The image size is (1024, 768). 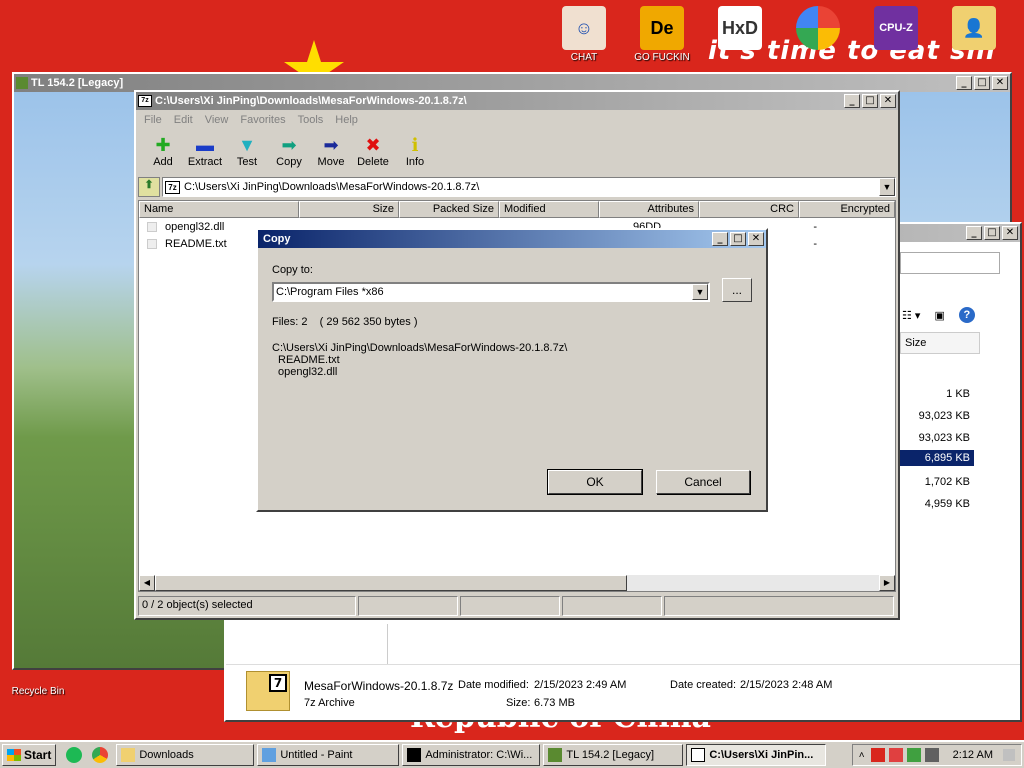 What do you see at coordinates (313, 120) in the screenshot?
I see `menu-tools: Tools` at bounding box center [313, 120].